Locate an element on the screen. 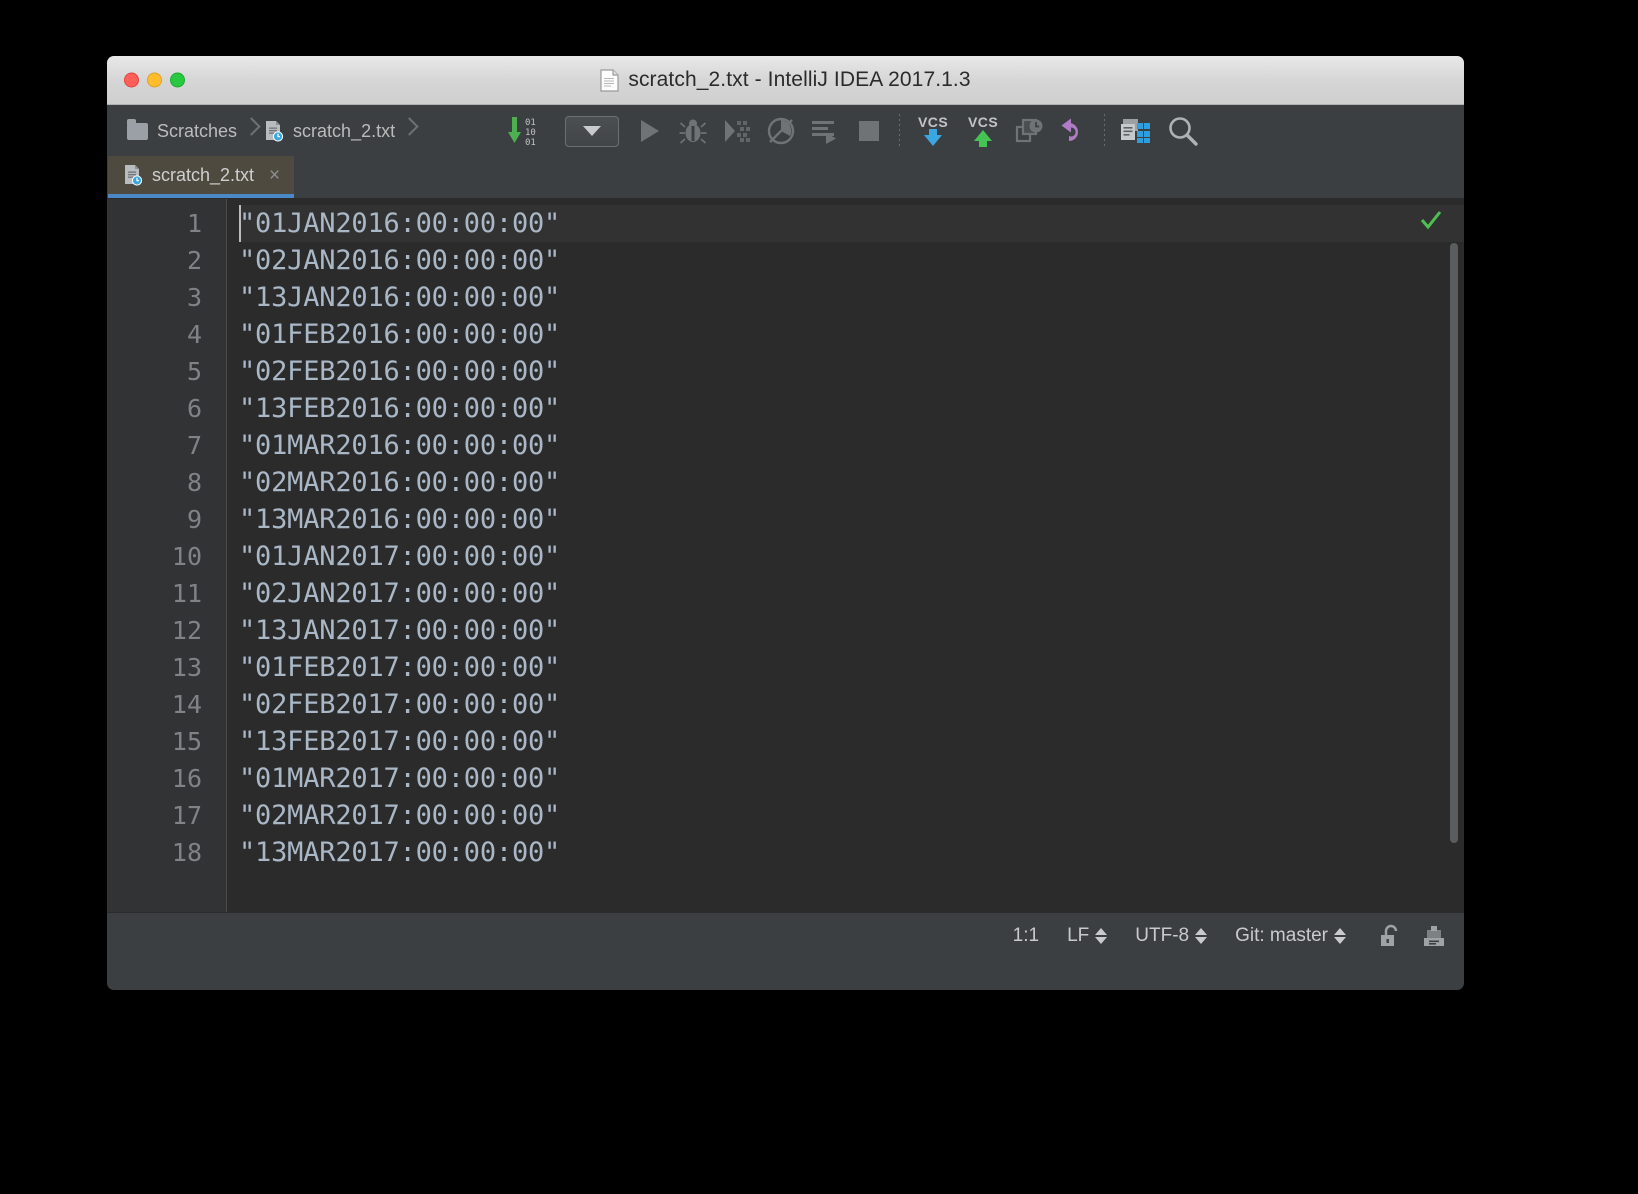 This screenshot has width=1638, height=1194. line-number: 1 is located at coordinates (194, 223).